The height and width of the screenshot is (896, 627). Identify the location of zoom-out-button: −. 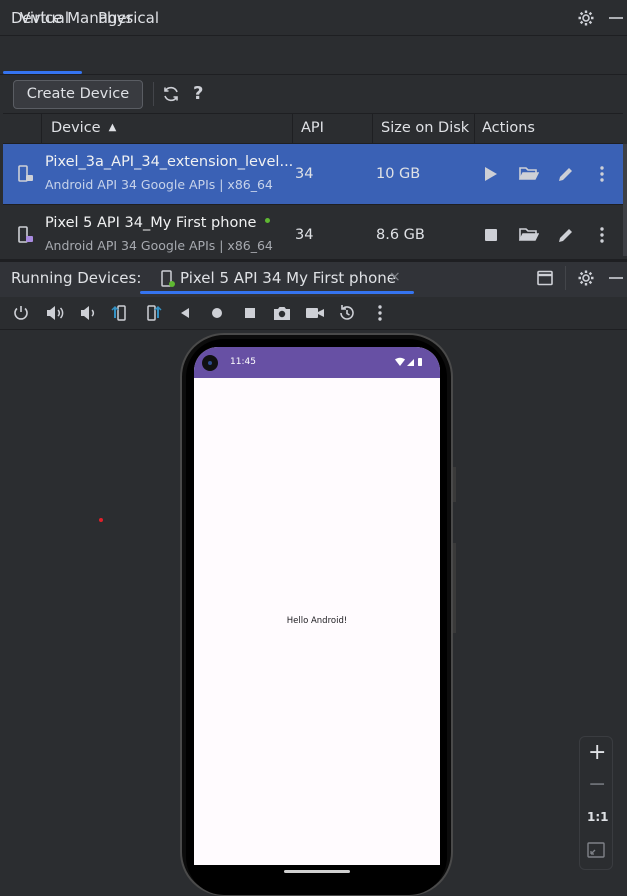
(597, 784).